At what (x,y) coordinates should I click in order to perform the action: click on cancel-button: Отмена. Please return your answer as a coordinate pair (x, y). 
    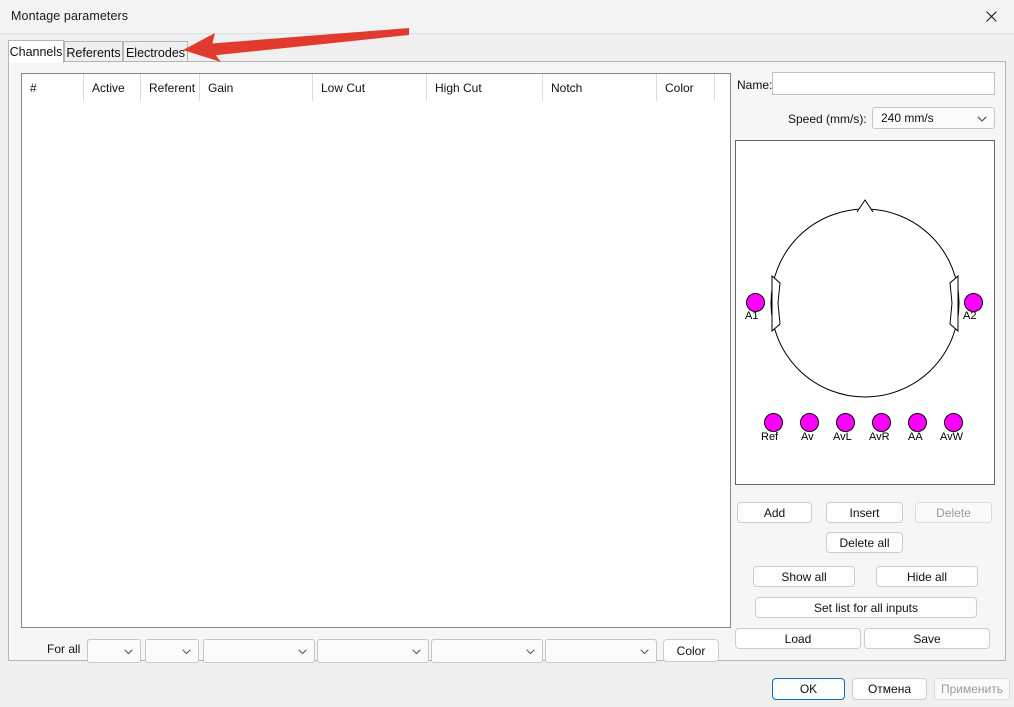
    Looking at the image, I should click on (889, 689).